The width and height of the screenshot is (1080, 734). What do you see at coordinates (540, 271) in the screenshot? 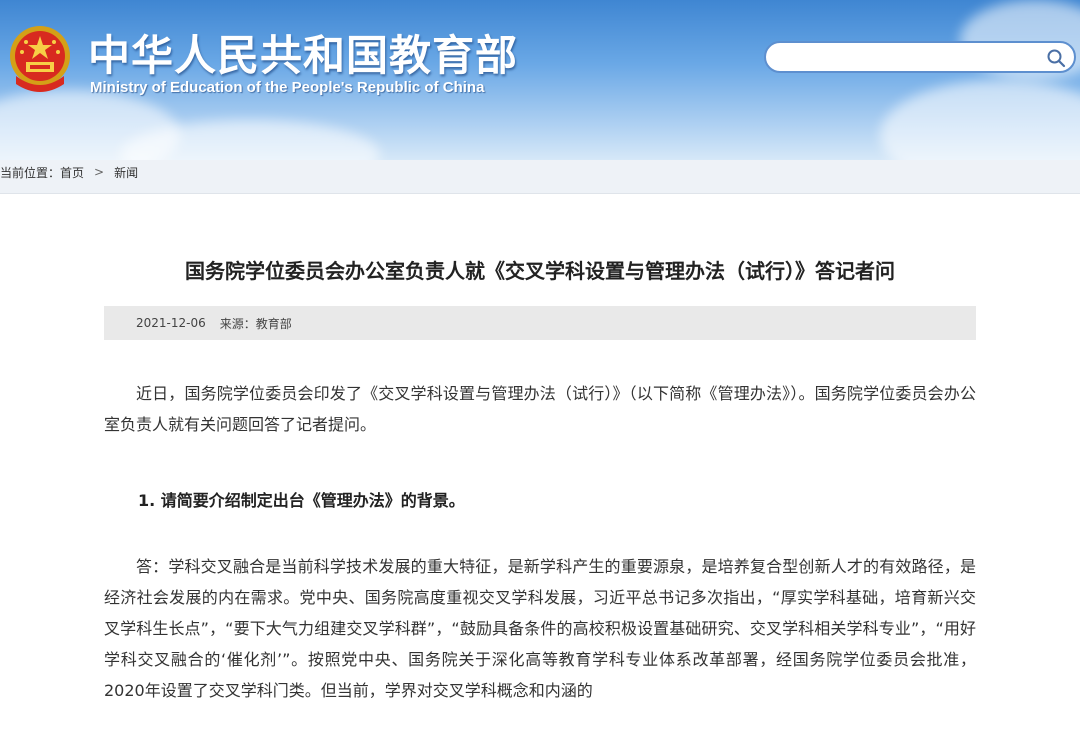
I see `article-title: 国务院学位委员会办公室负责人就《交叉学科设置与管理办法（试行）》答记者问` at bounding box center [540, 271].